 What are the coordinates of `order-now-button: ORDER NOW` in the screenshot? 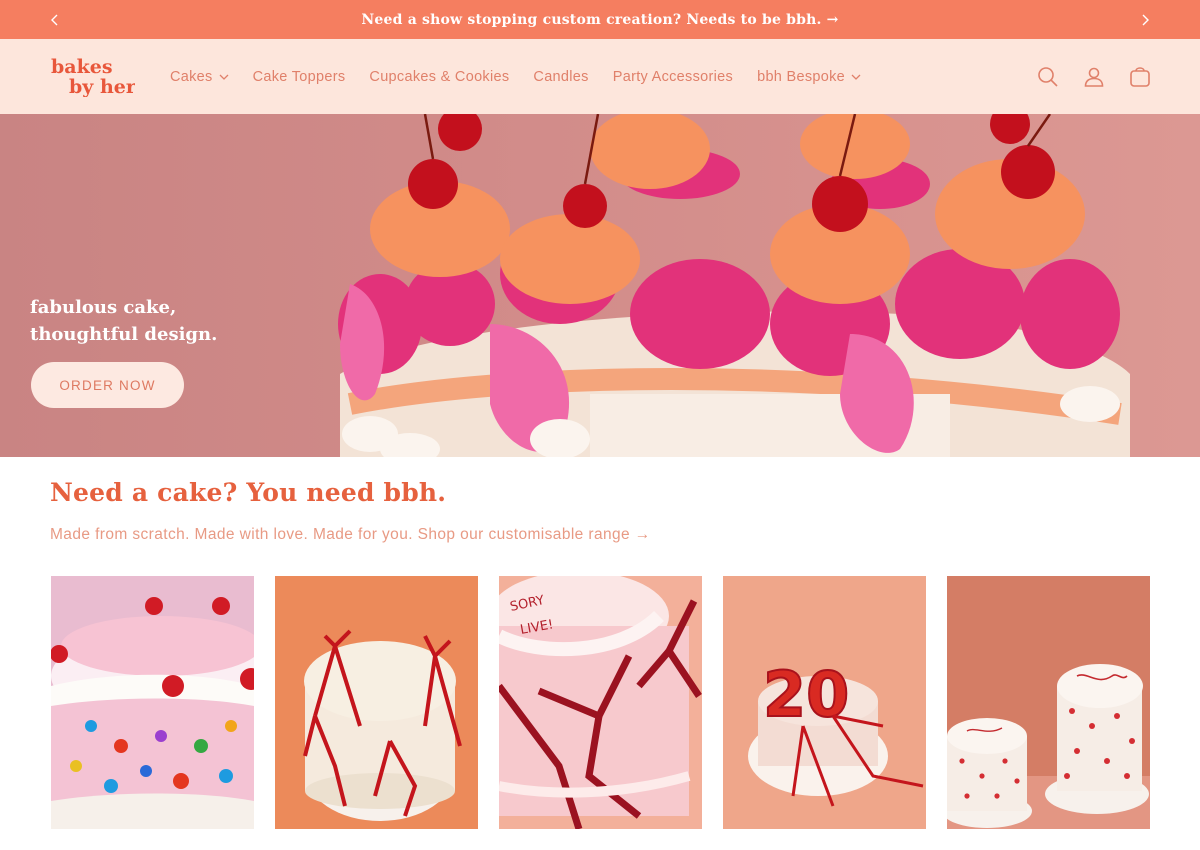 It's located at (107, 385).